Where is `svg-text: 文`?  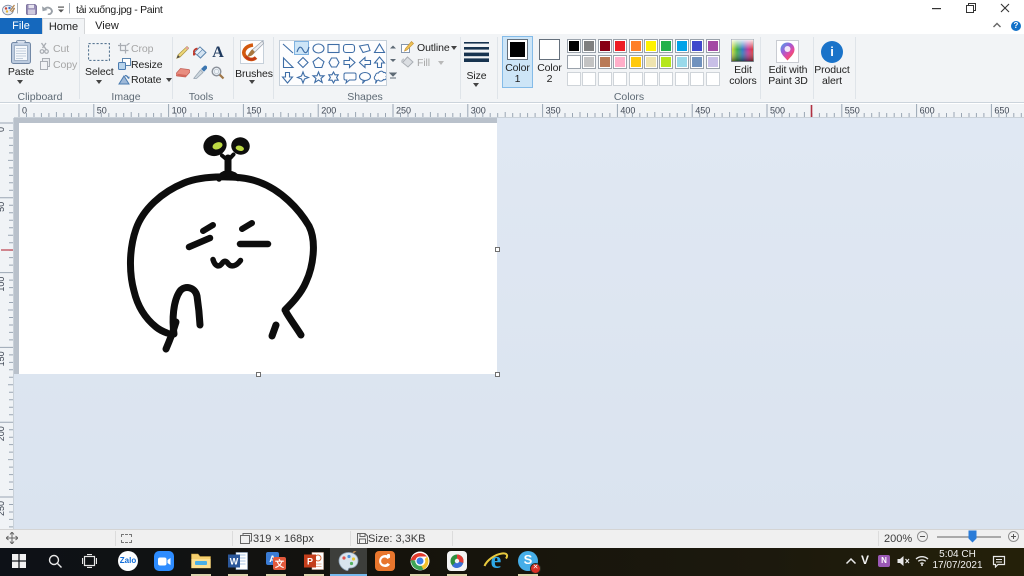
svg-text: 文 is located at coordinates (279, 563).